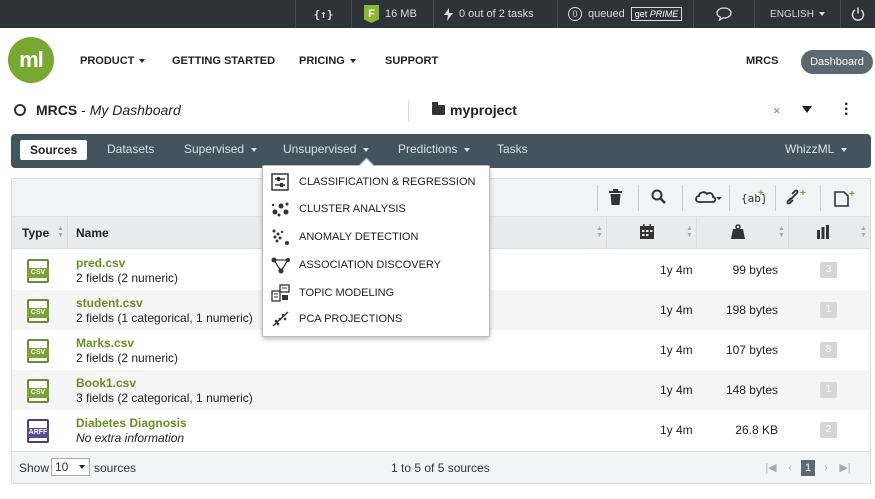 The height and width of the screenshot is (499, 875). I want to click on menu-item-association-discovery: ASSOCIATION DISCOVERY, so click(376, 265).